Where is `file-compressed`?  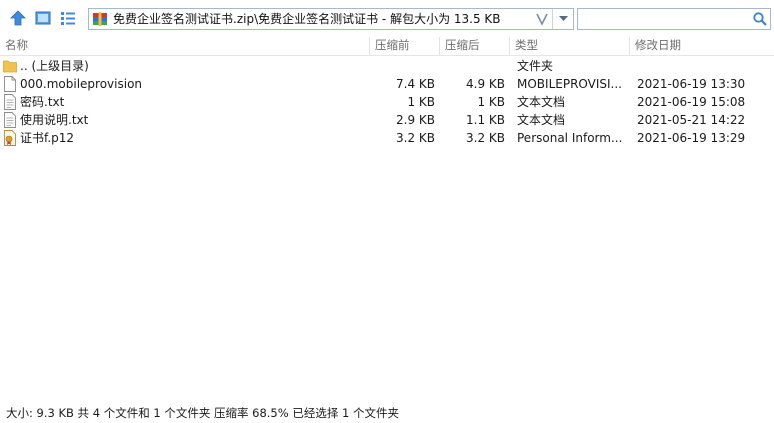 file-compressed is located at coordinates (472, 66).